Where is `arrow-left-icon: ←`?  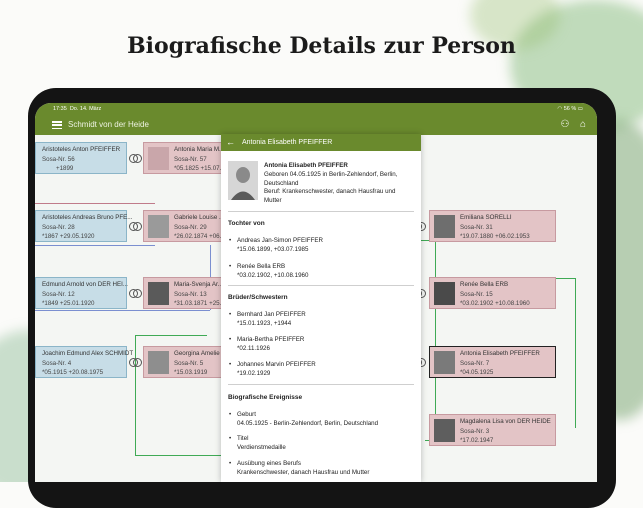 arrow-left-icon: ← is located at coordinates (230, 142).